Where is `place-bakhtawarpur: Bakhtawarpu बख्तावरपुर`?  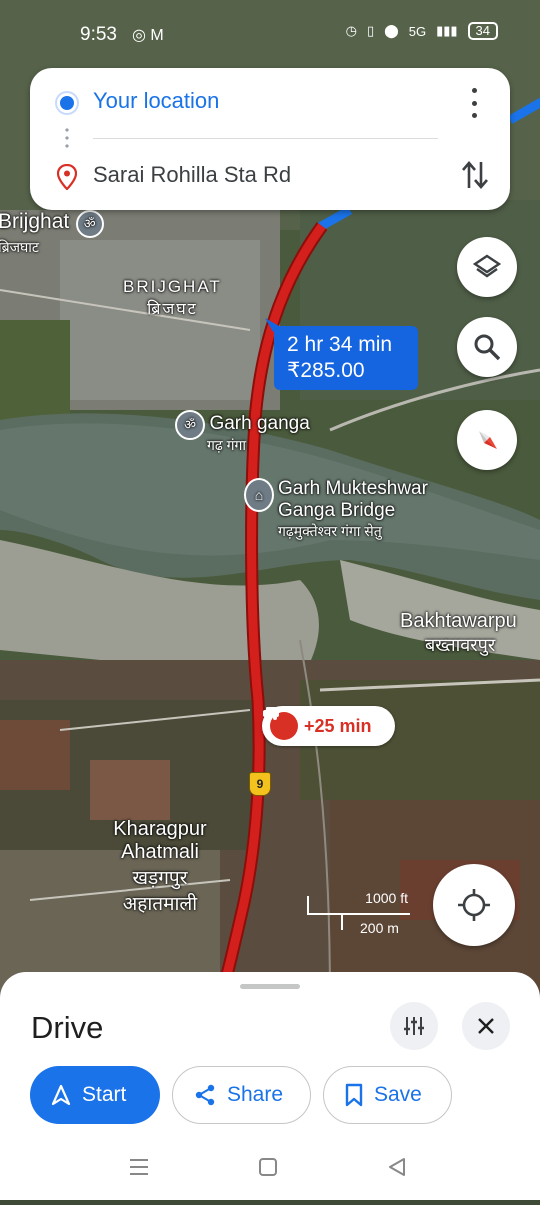
place-bakhtawarpur: Bakhtawarpu बख्तावरपुर is located at coordinates (458, 633).